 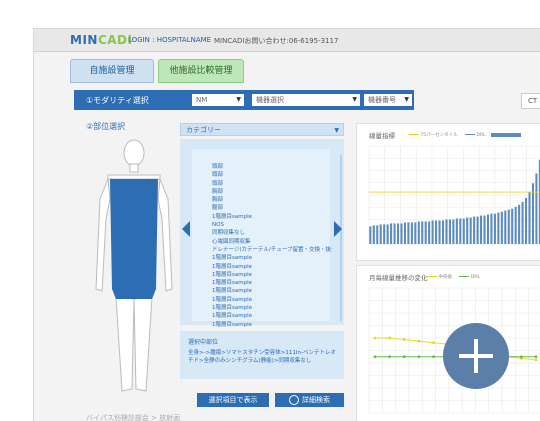 I want to click on list-item: 同期収集なし, so click(x=272, y=233).